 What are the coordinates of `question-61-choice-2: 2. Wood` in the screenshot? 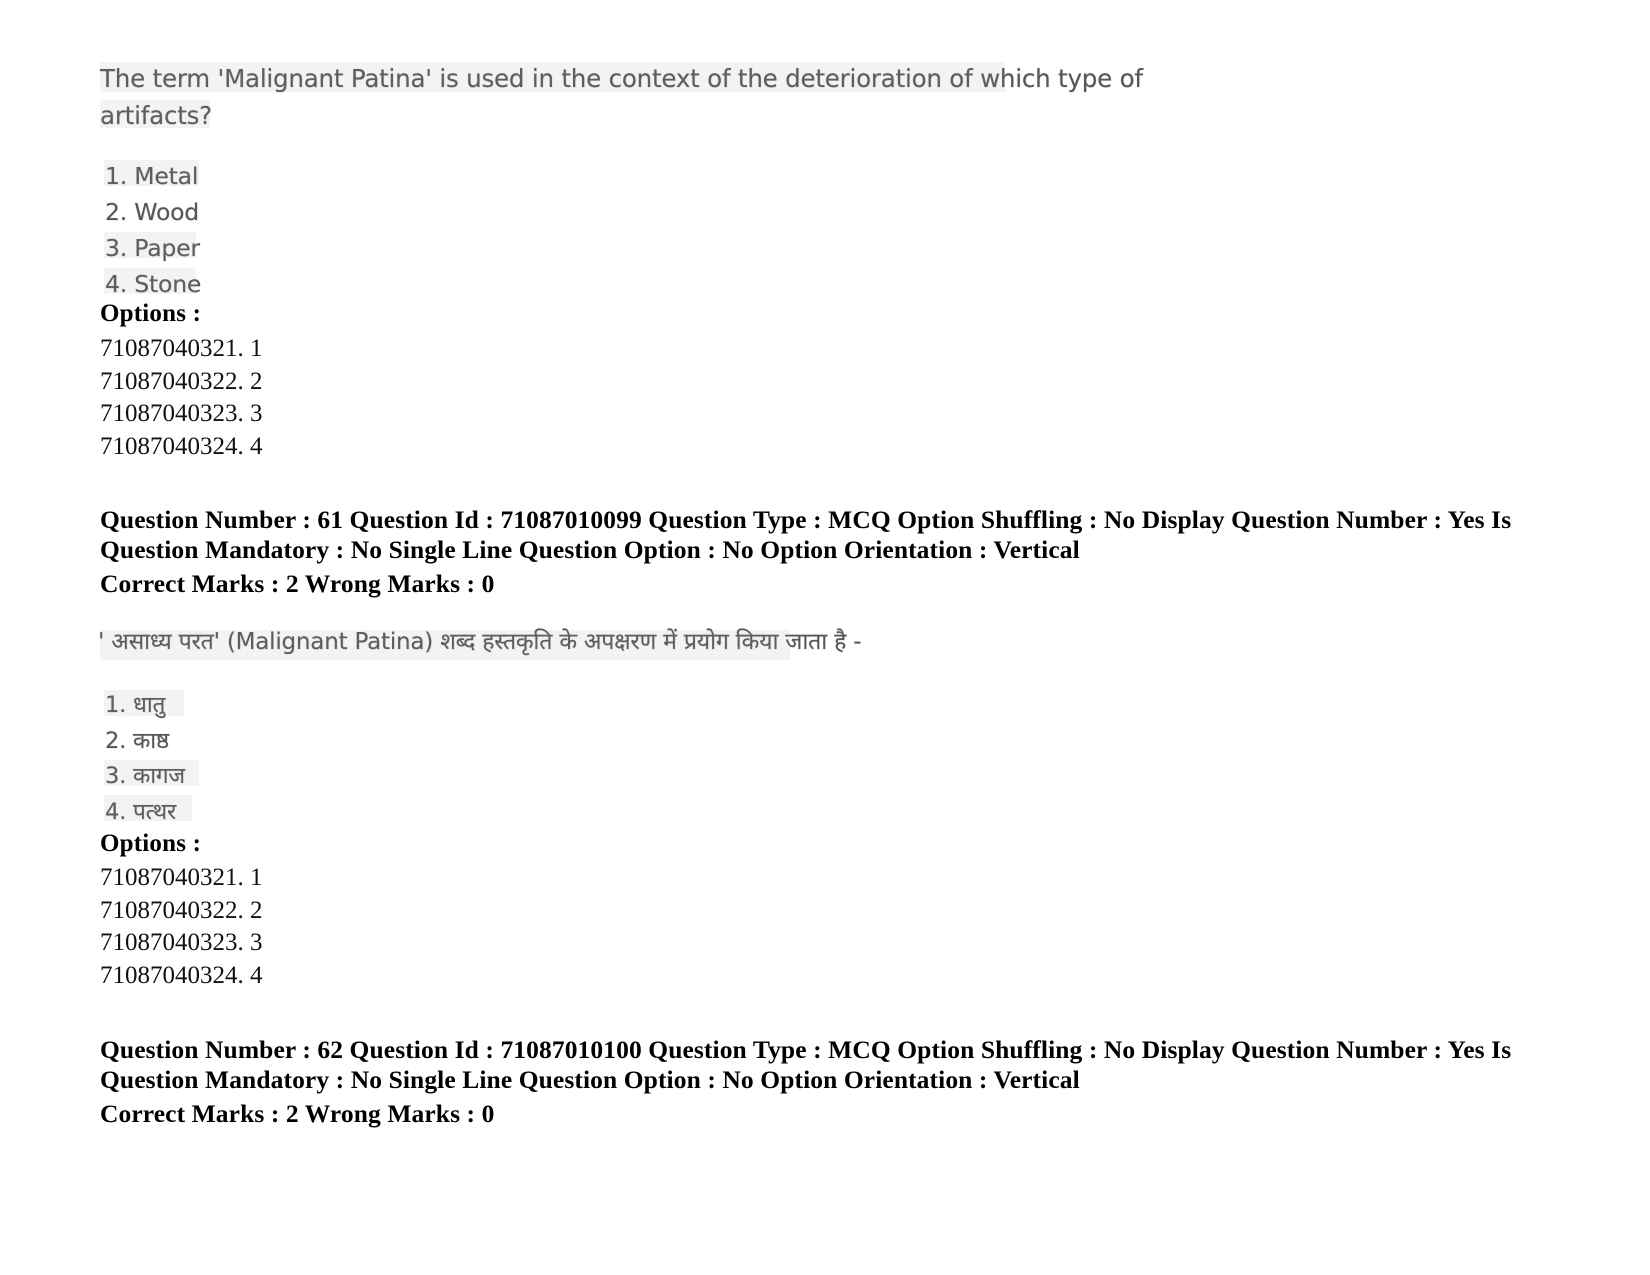 It's located at (153, 212).